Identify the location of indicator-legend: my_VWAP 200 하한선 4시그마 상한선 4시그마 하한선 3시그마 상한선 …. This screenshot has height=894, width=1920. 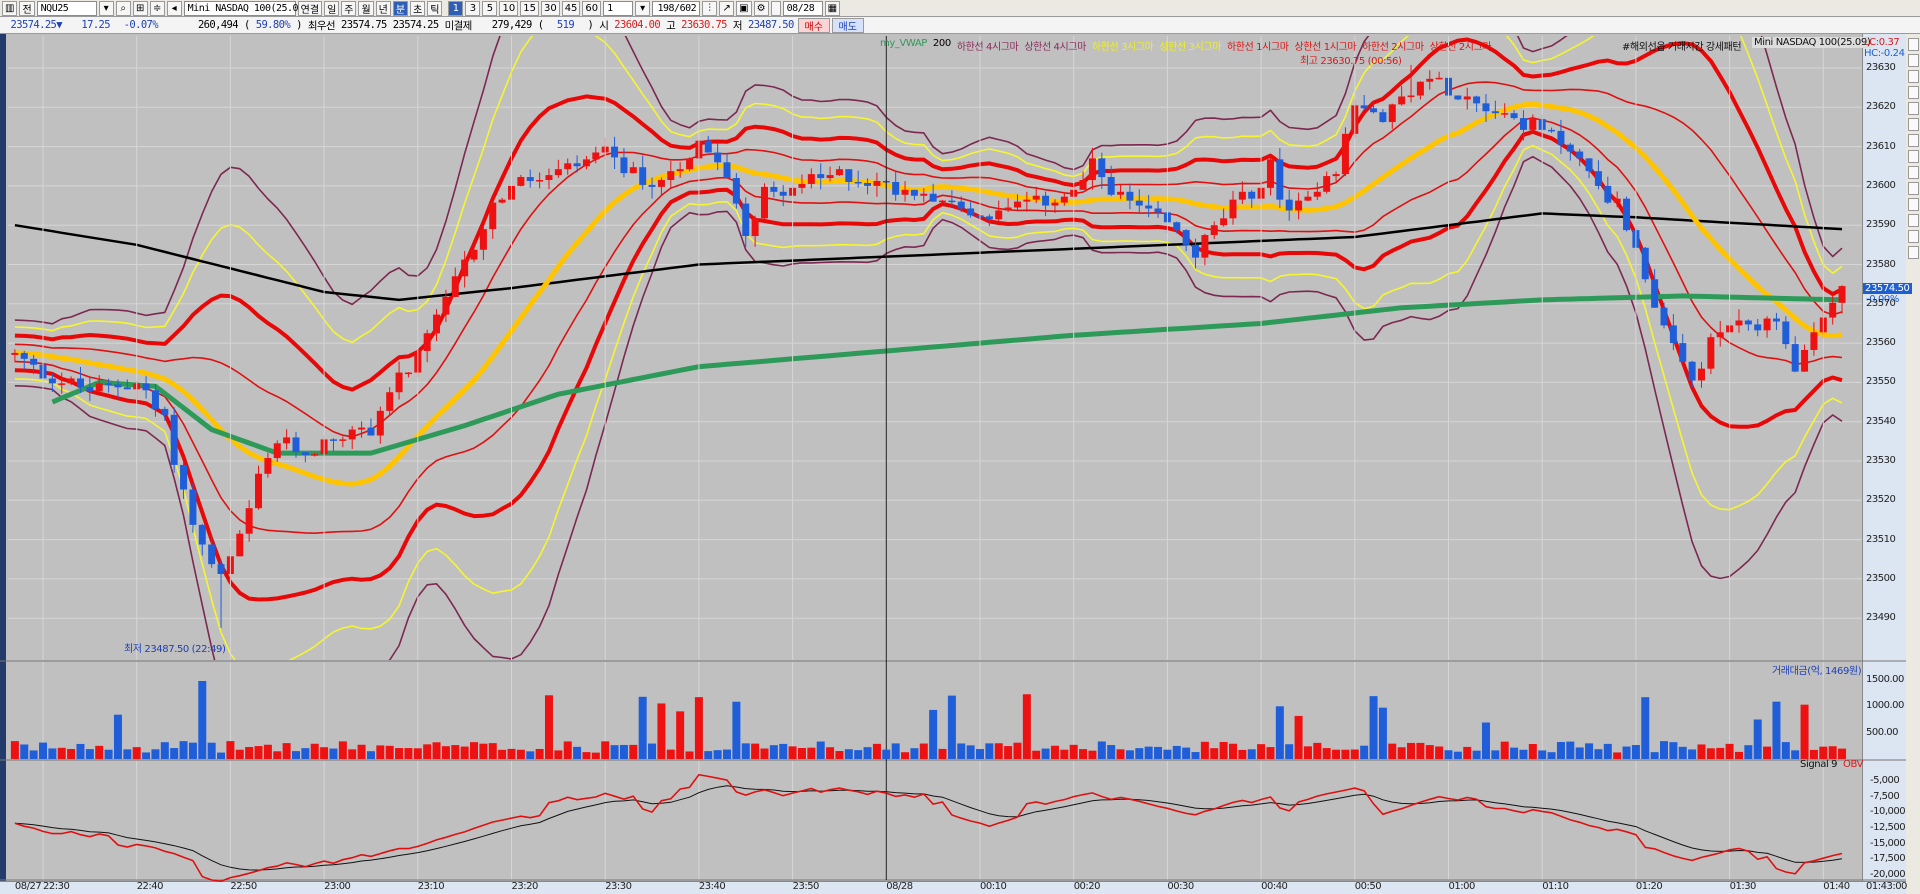
(1186, 45).